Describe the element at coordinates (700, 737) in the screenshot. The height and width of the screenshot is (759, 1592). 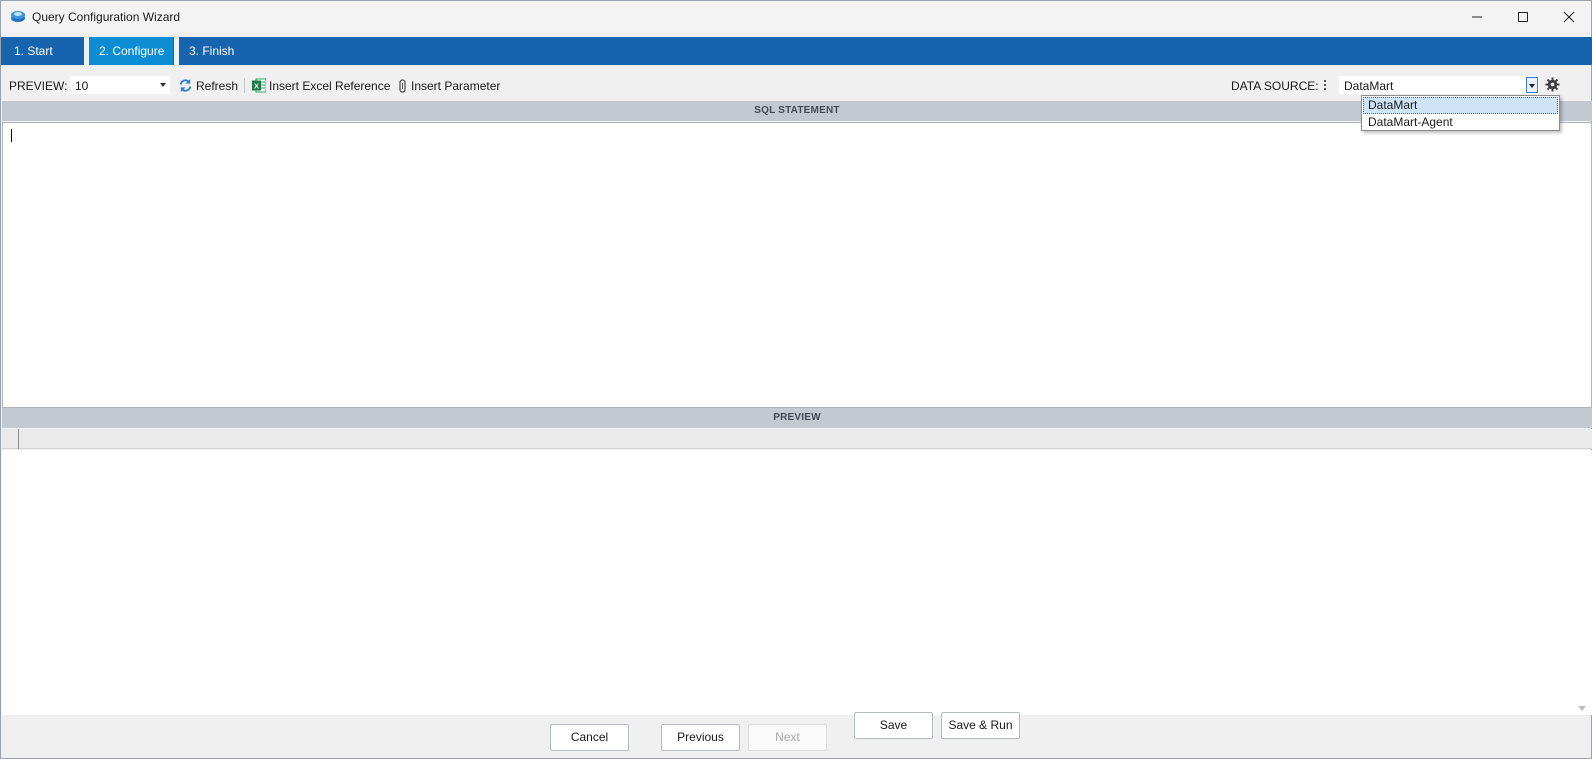
I see `previous-button: Previous` at that location.